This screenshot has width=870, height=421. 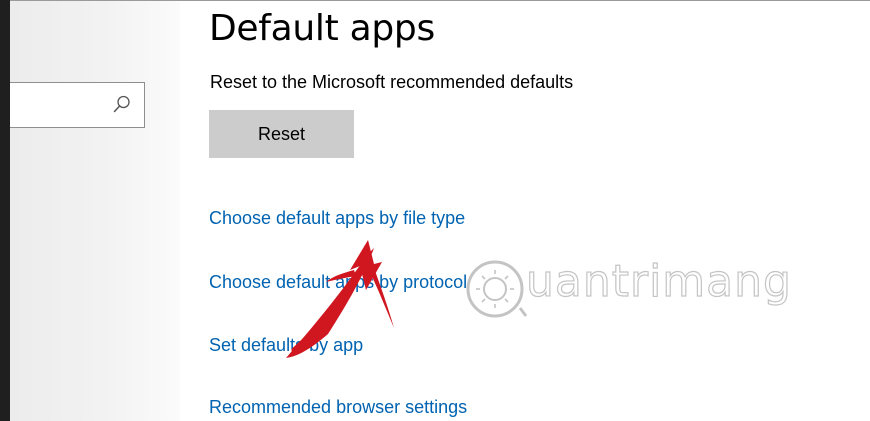 I want to click on choose-by-protocol-link: Choose default apps by protocol, so click(x=338, y=282).